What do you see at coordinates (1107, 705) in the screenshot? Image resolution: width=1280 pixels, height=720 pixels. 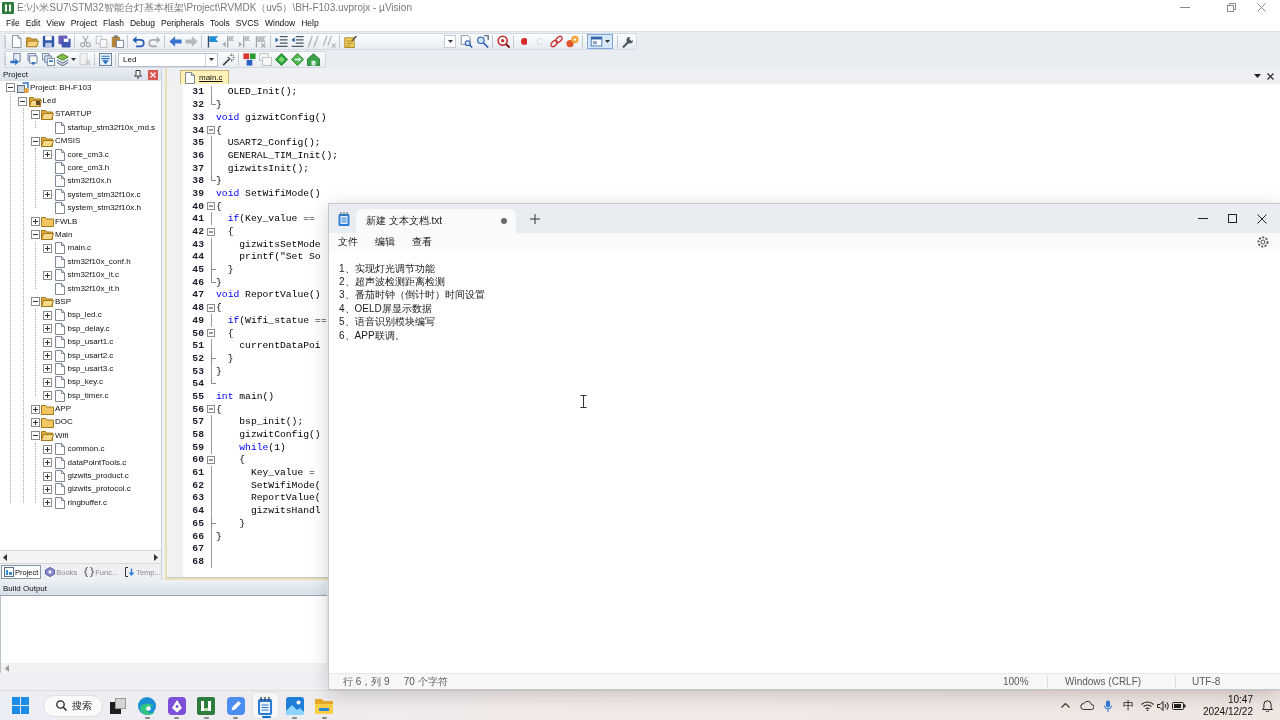 I see `microphone-icon` at bounding box center [1107, 705].